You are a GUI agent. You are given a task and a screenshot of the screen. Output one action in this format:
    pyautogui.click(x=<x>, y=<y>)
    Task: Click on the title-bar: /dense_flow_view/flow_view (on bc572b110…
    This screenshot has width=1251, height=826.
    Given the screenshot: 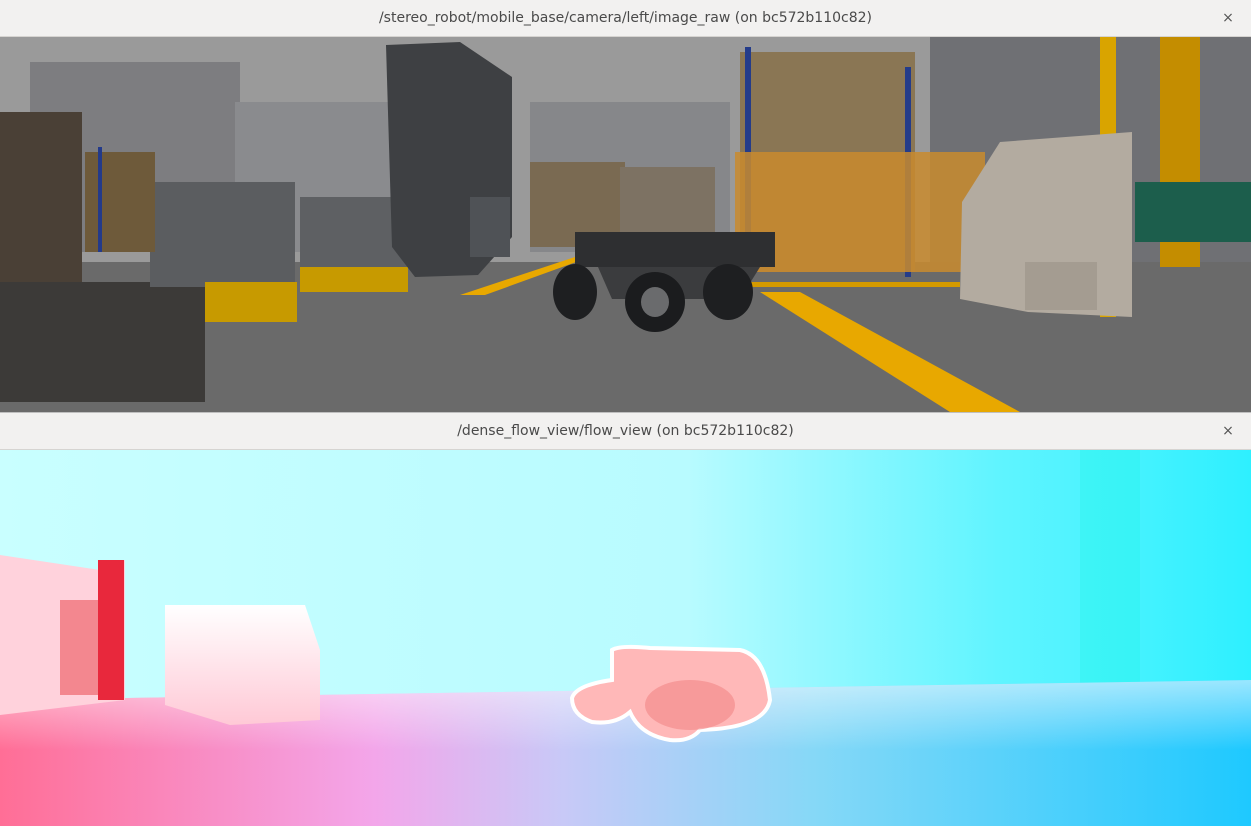 What is the action you would take?
    pyautogui.click(x=625, y=431)
    